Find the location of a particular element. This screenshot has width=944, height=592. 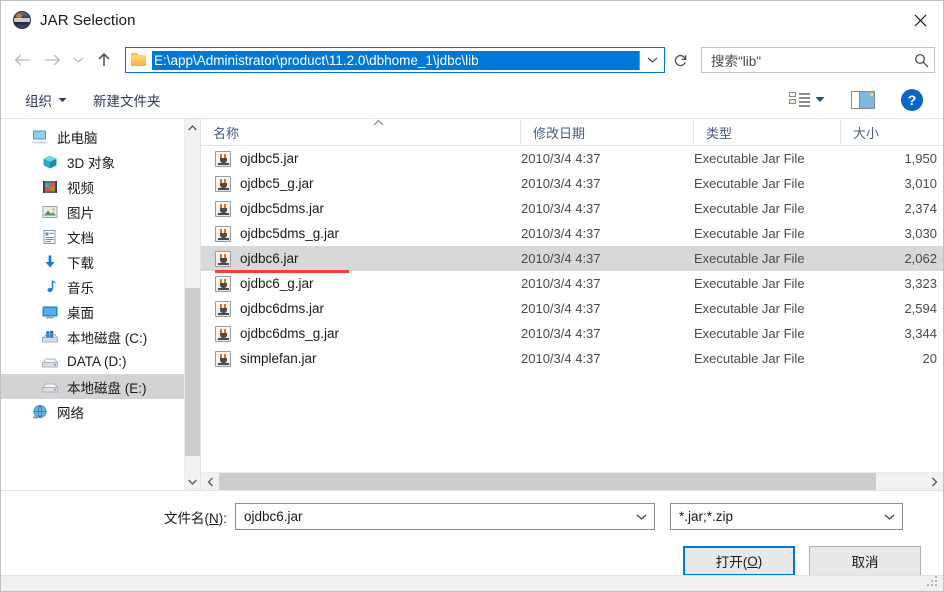

java-sphere-icon is located at coordinates (22, 20).